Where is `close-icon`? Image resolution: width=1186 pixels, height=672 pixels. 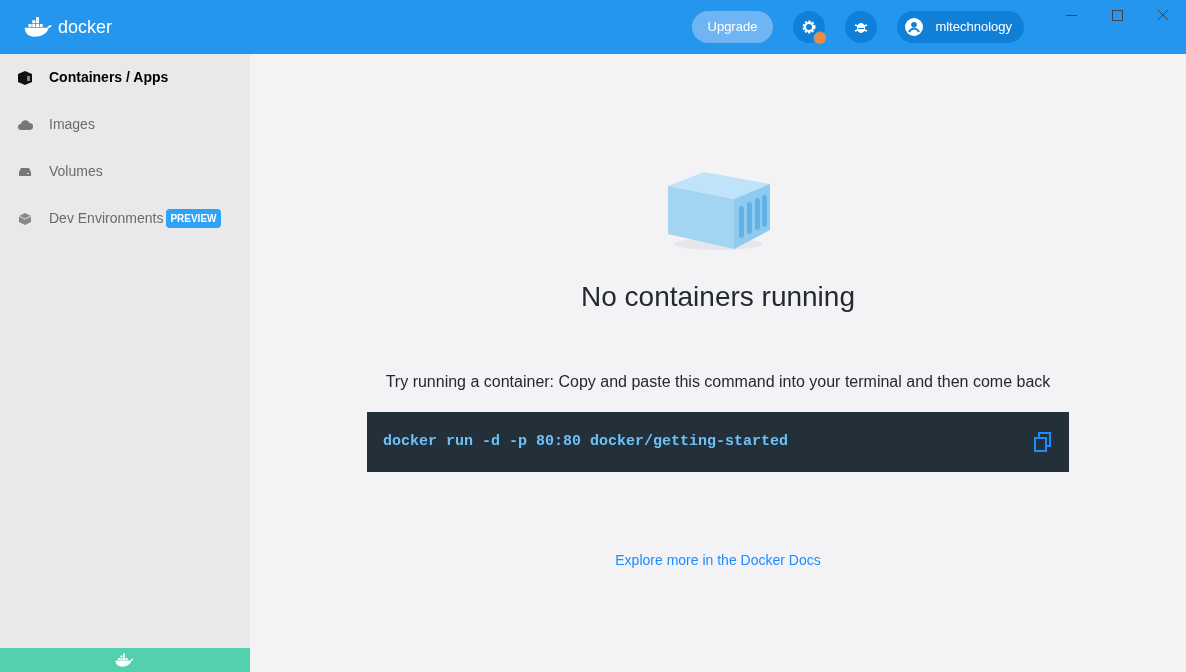 close-icon is located at coordinates (1163, 15).